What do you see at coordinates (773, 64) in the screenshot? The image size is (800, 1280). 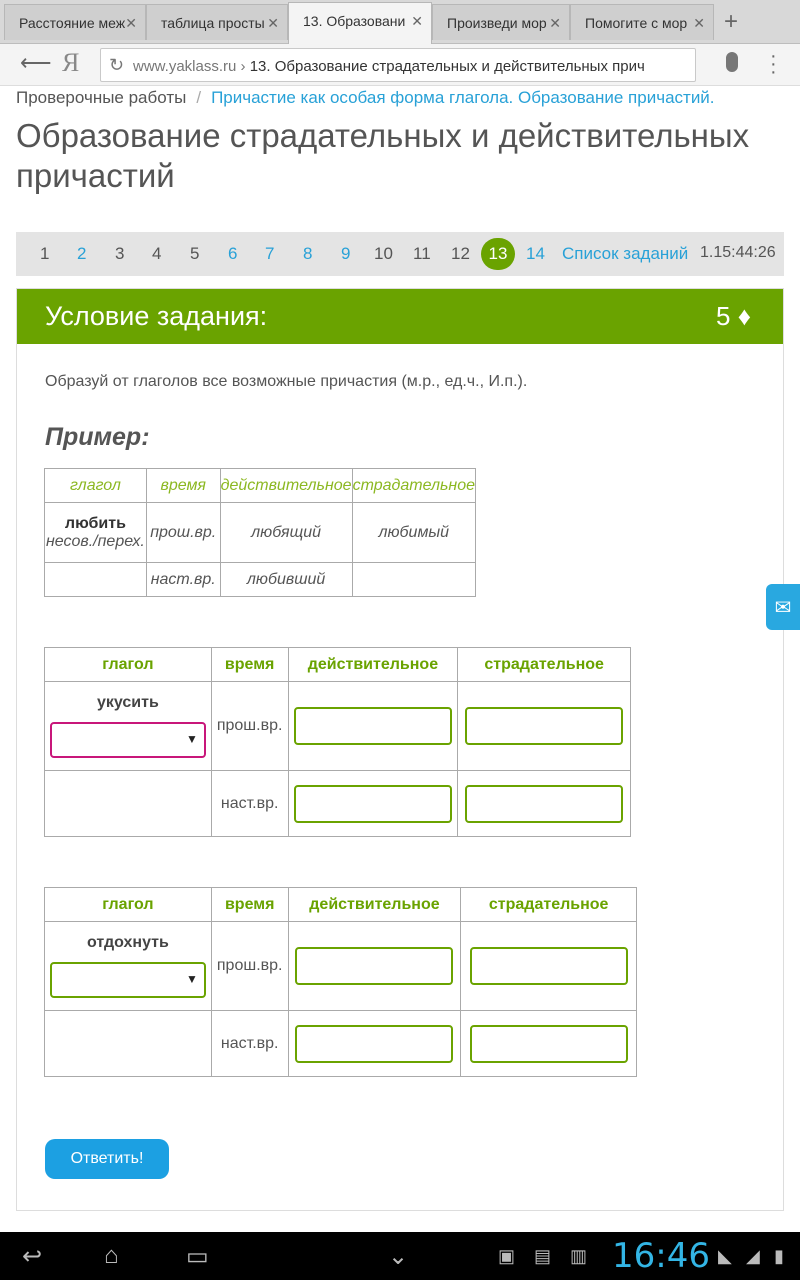 I see `overflow-menu-icon: · · ·` at bounding box center [773, 64].